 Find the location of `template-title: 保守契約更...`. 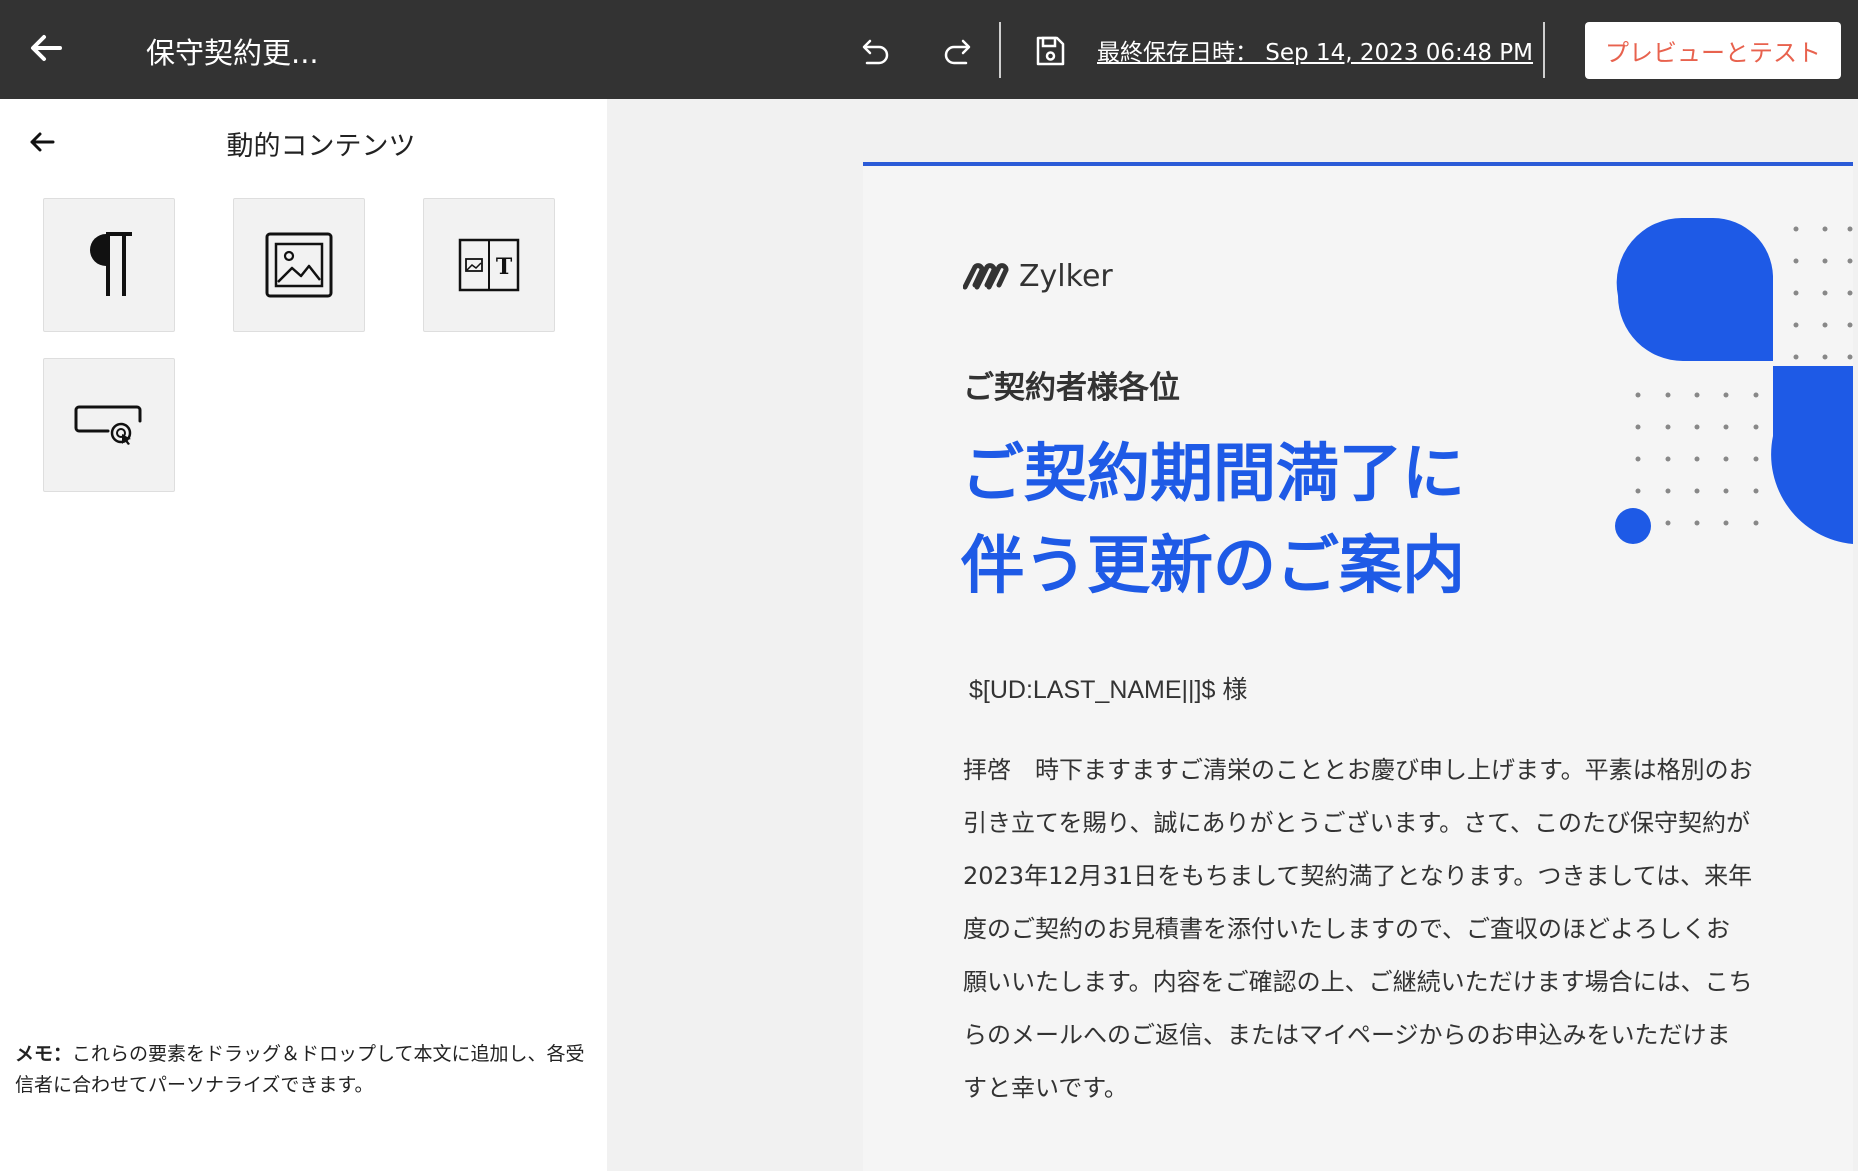

template-title: 保守契約更... is located at coordinates (232, 53).